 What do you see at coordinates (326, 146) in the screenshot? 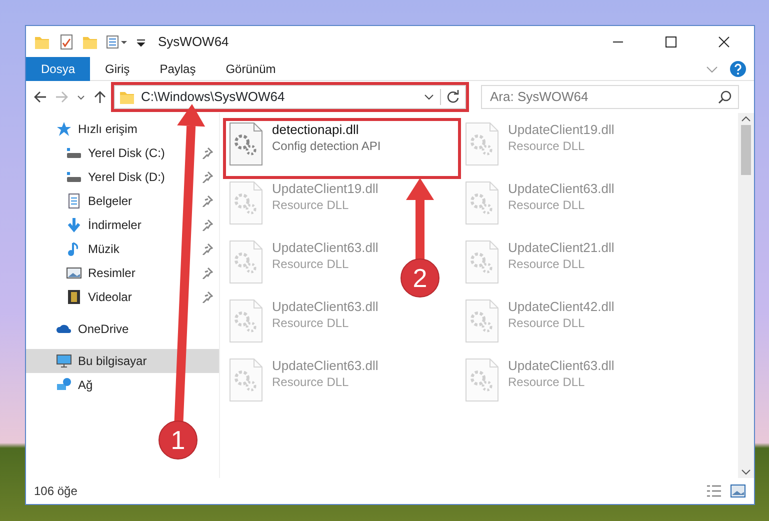
I see `file-description: Config detection API` at bounding box center [326, 146].